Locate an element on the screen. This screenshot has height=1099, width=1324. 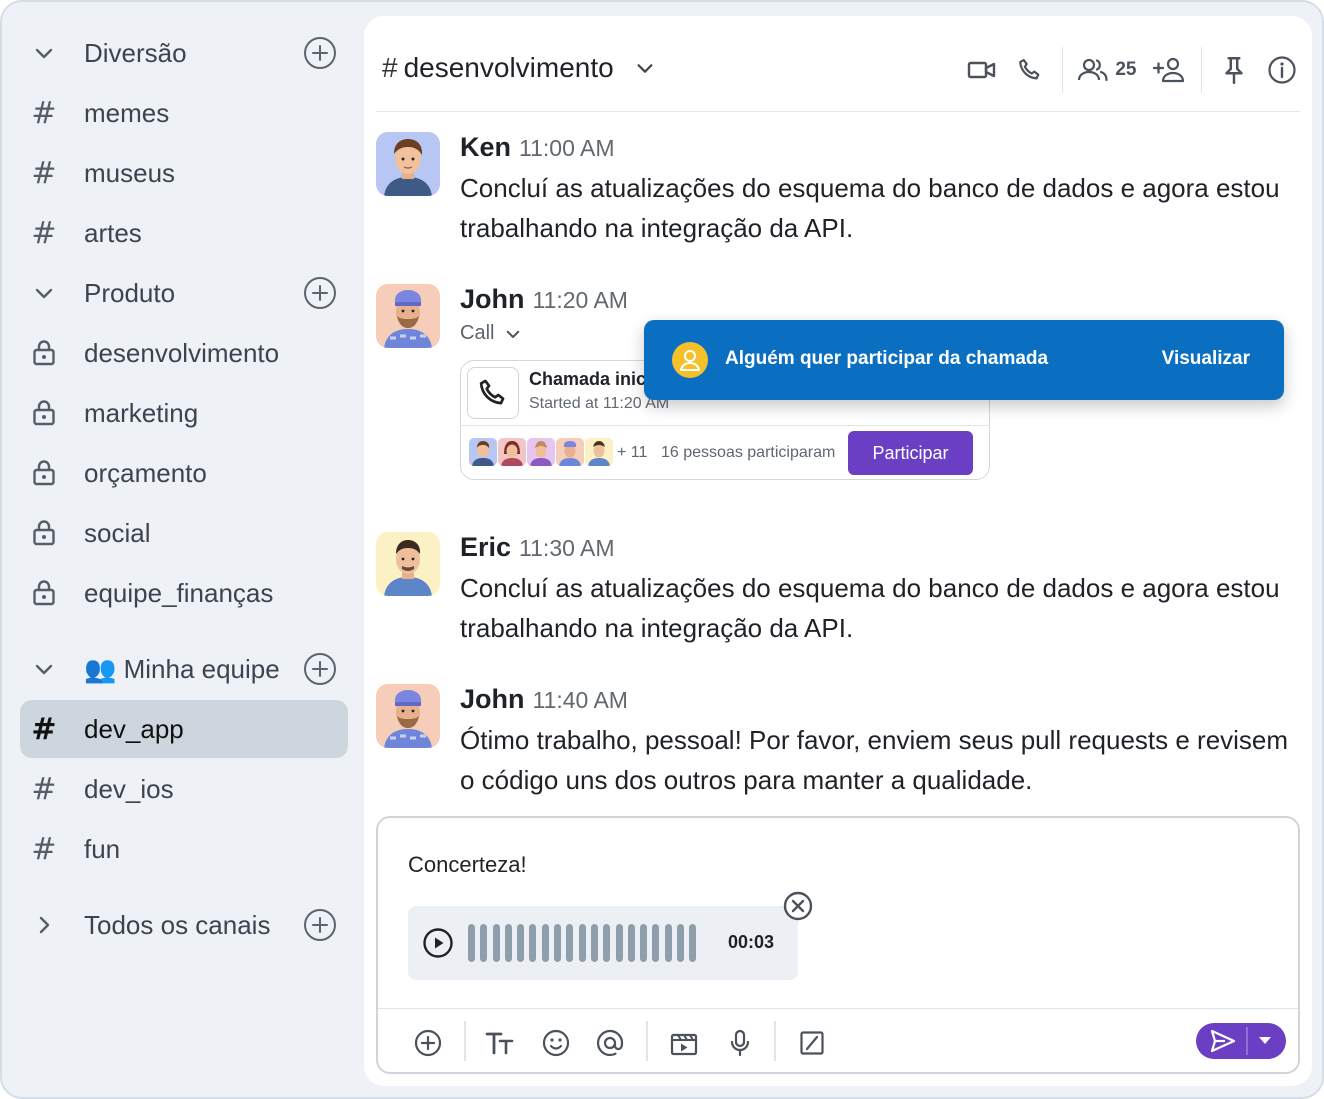
author-name: Ken is located at coordinates (485, 147).